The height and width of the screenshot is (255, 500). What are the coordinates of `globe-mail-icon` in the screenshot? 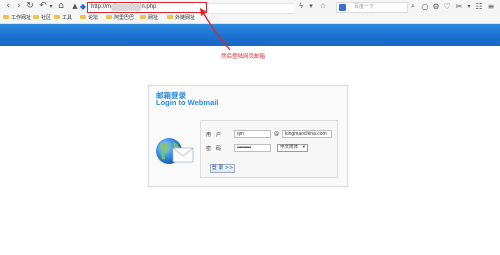 It's located at (175, 151).